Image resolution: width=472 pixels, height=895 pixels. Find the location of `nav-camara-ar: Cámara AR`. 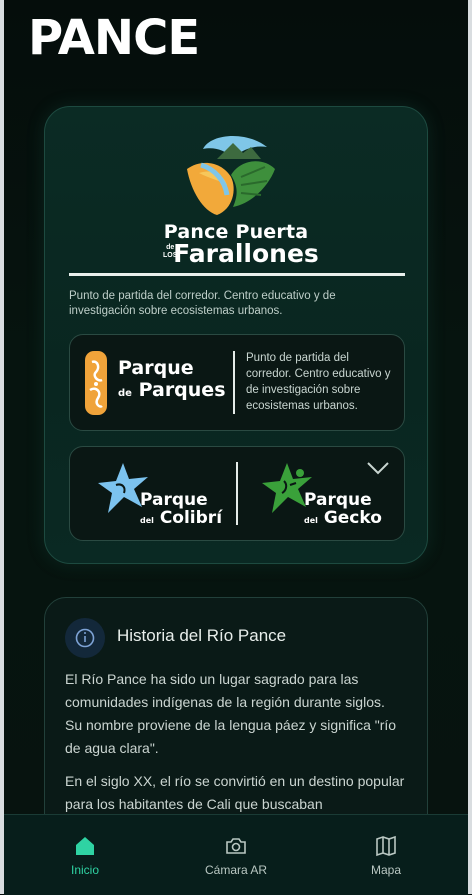

nav-camara-ar: Cámara AR is located at coordinates (236, 855).